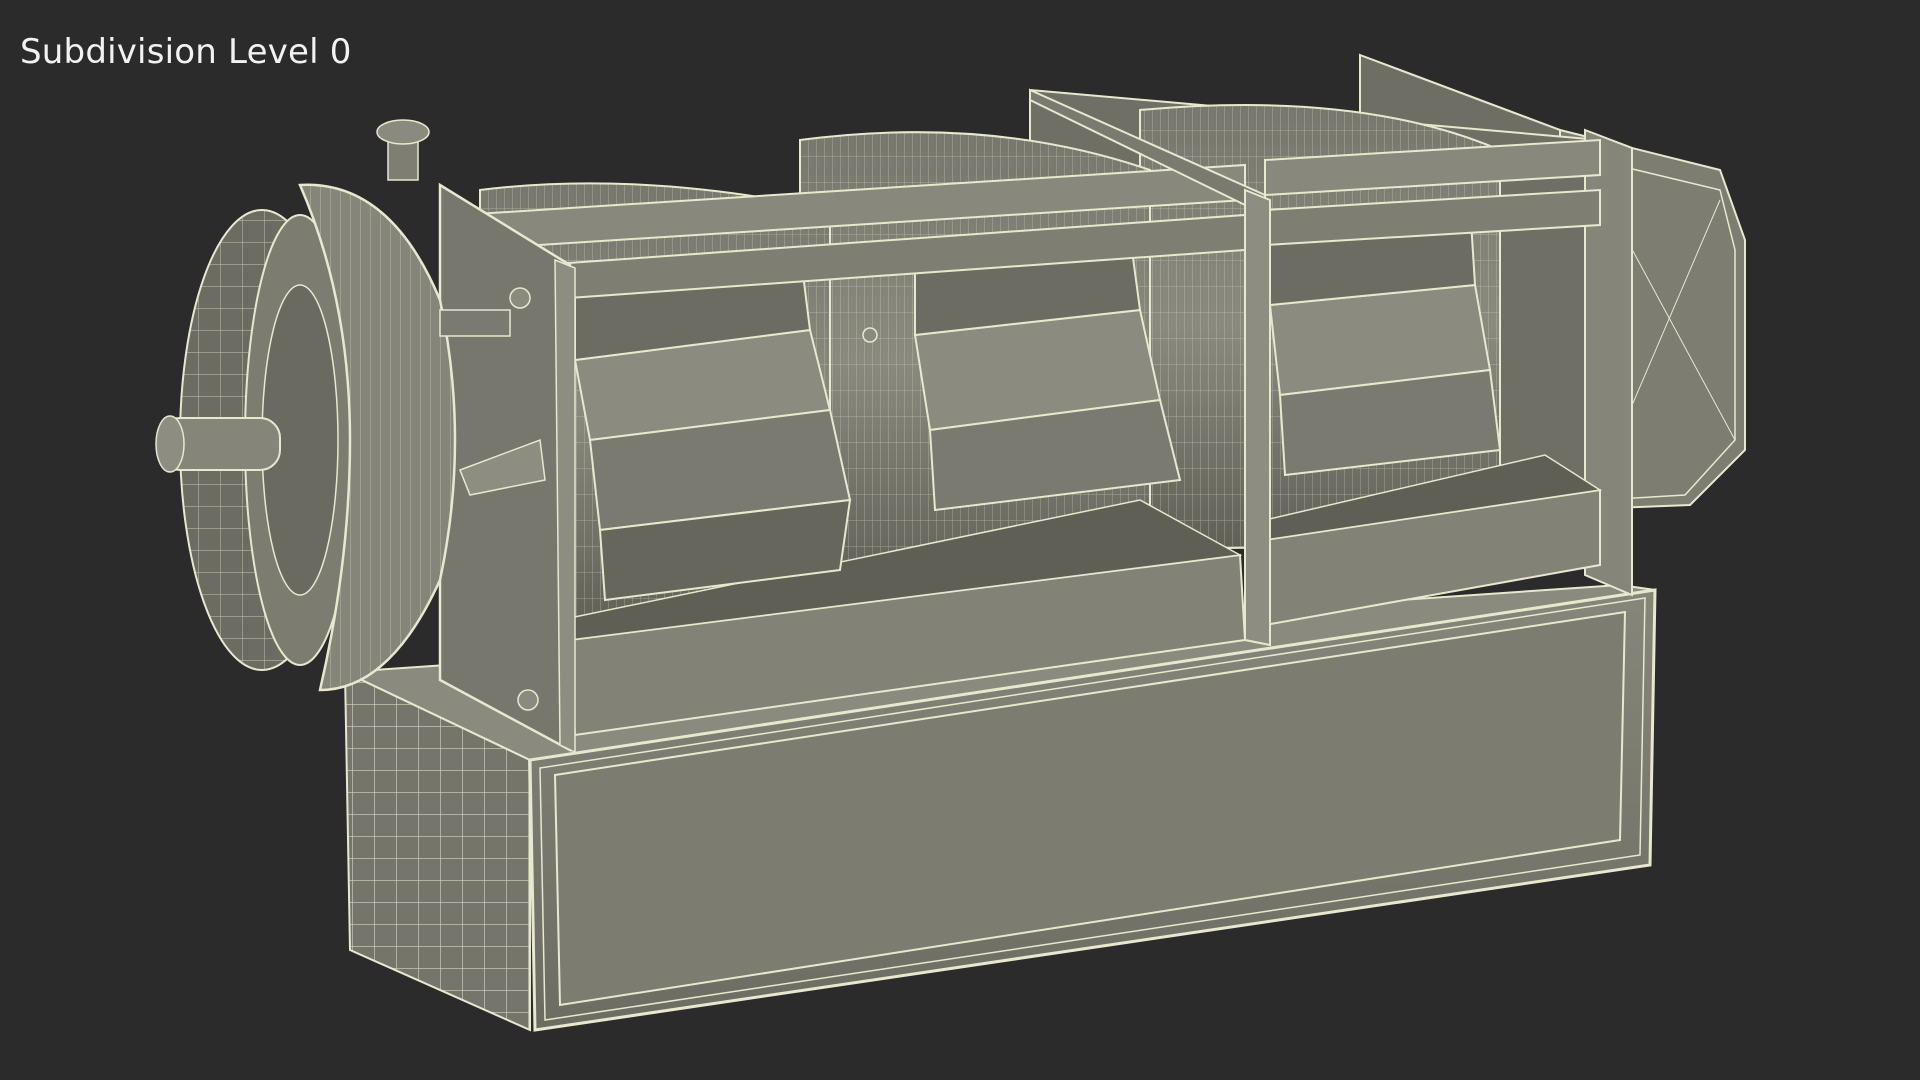  What do you see at coordinates (186, 52) in the screenshot?
I see `subdivision-level-label: Subdivision Level 0` at bounding box center [186, 52].